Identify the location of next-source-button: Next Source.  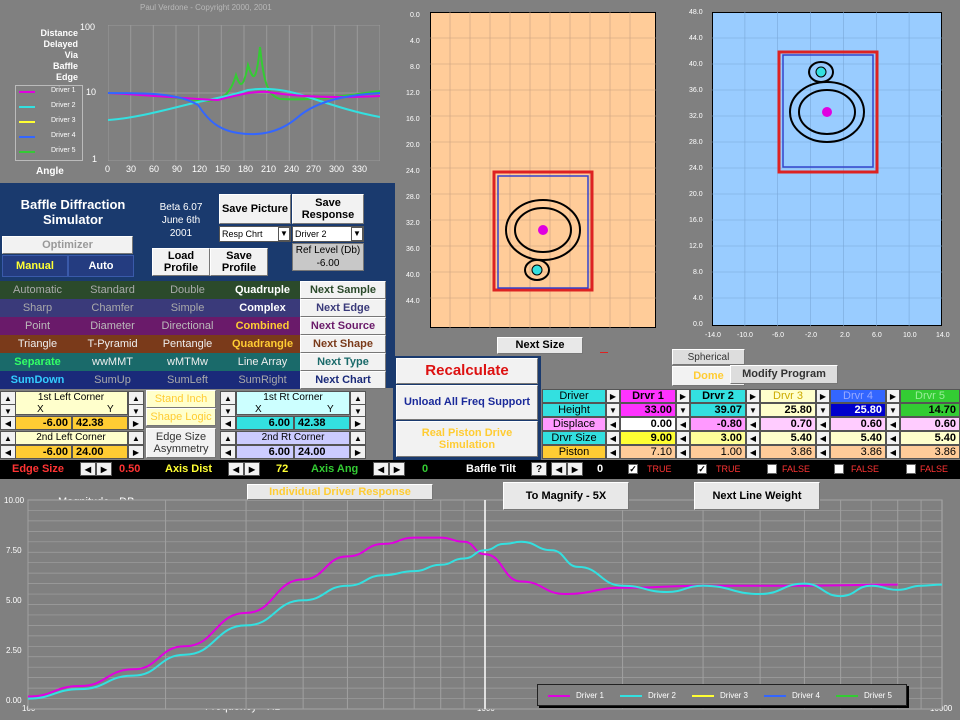
(343, 326).